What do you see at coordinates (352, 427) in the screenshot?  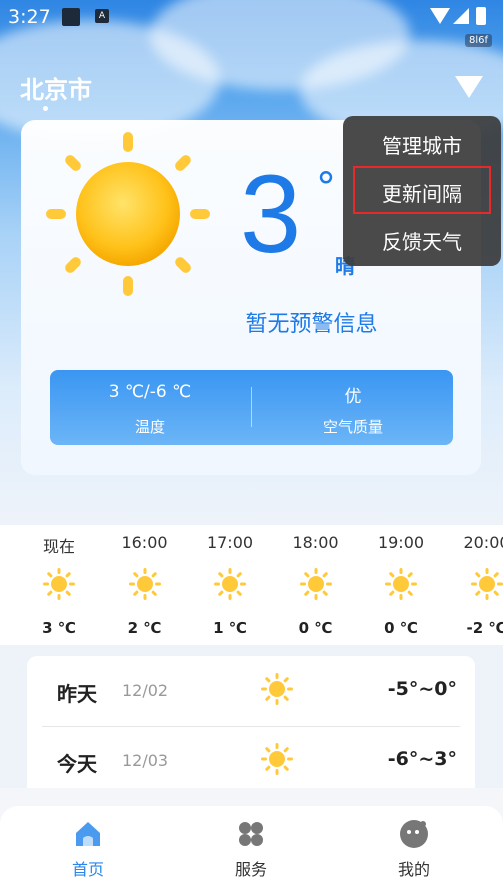 I see `aqi-label: 空气质量` at bounding box center [352, 427].